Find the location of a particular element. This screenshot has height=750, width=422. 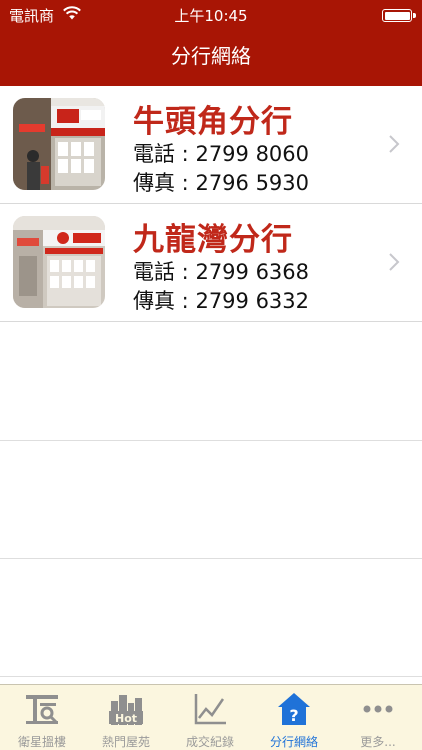

branch-fax: 傳真 : 2796 5930 is located at coordinates (221, 182).